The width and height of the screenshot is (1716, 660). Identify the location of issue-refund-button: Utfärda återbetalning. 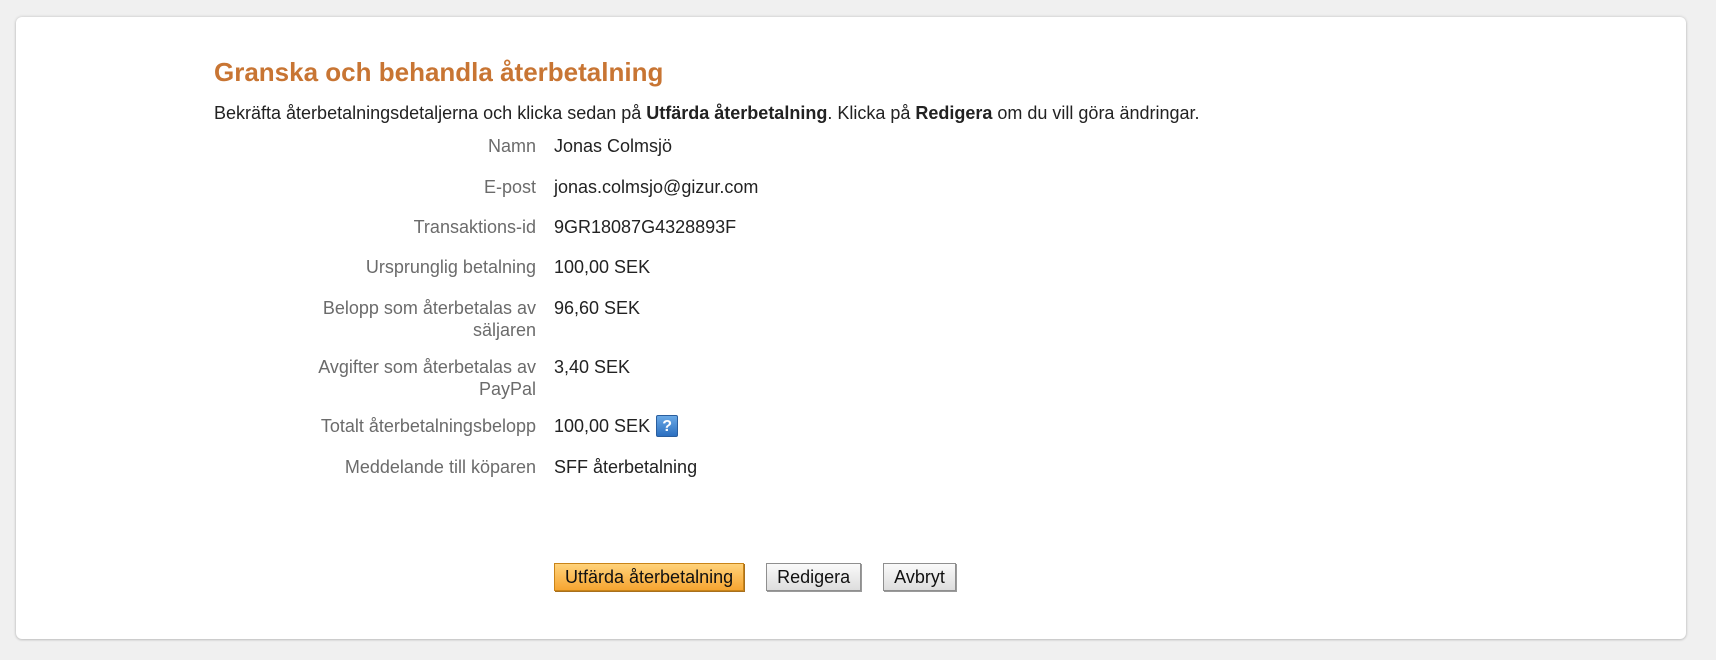
(649, 577).